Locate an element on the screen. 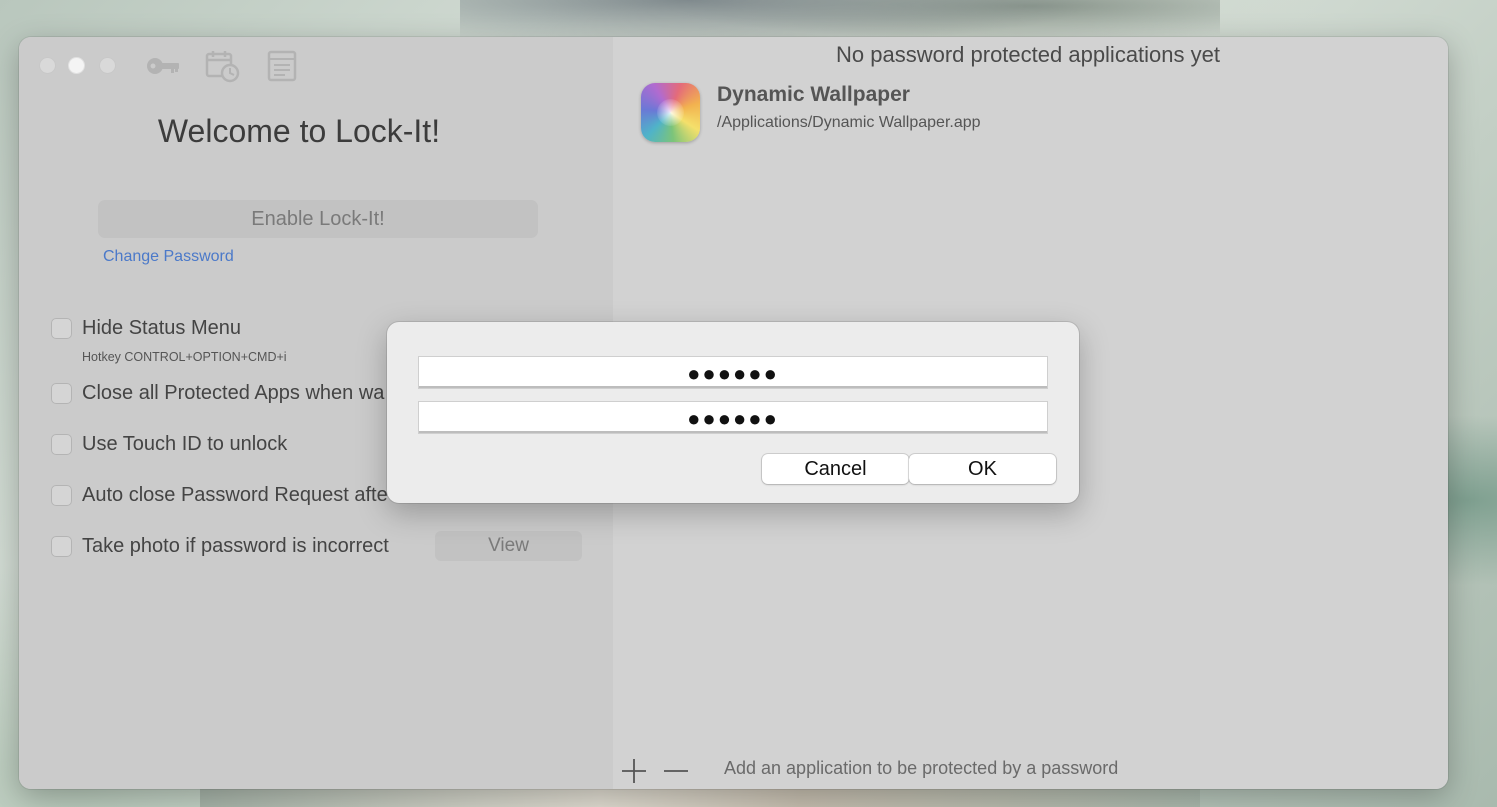  option-label: Auto close Password Request afte is located at coordinates (235, 495).